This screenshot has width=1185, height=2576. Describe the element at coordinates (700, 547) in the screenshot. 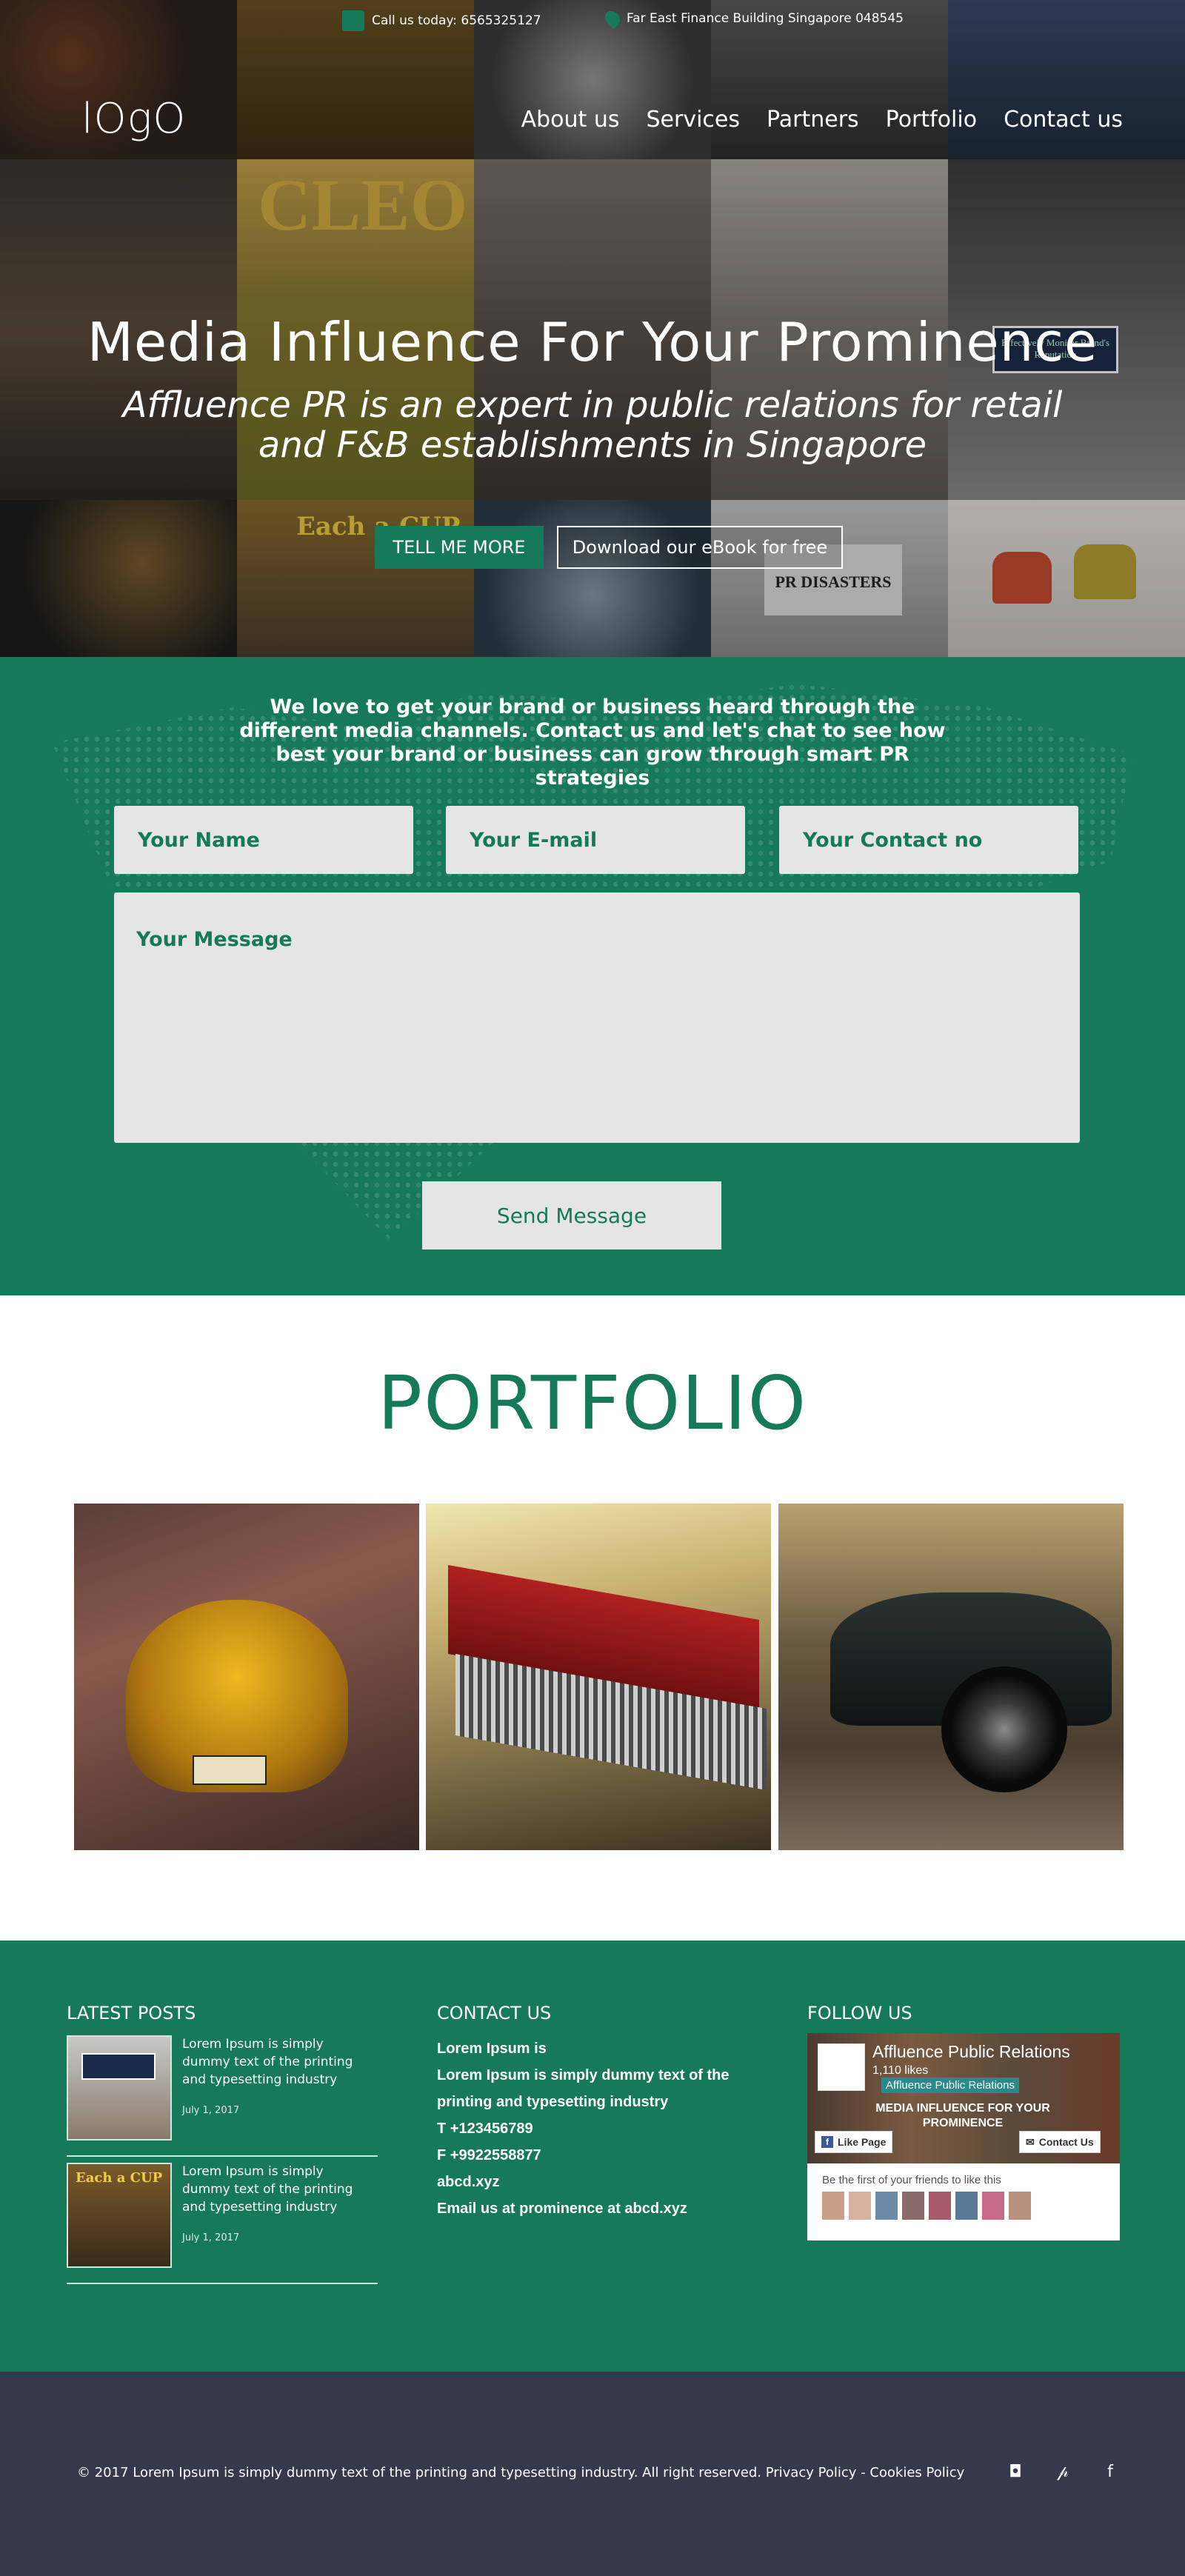

I see `download-ebook-button: Download our eBook for free` at that location.